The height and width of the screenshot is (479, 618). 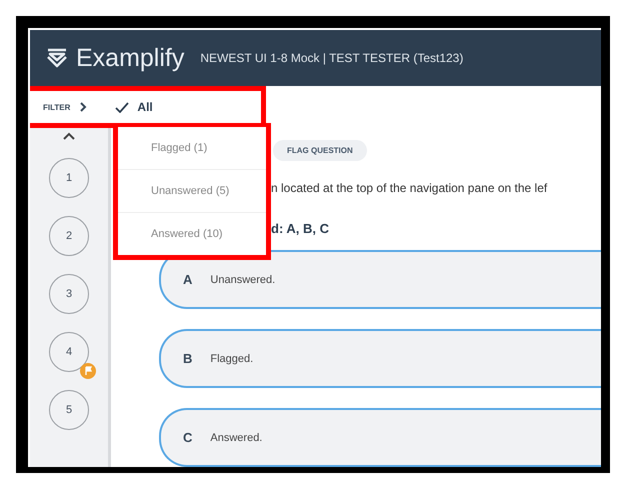 I want to click on chevron-right-icon, so click(x=84, y=107).